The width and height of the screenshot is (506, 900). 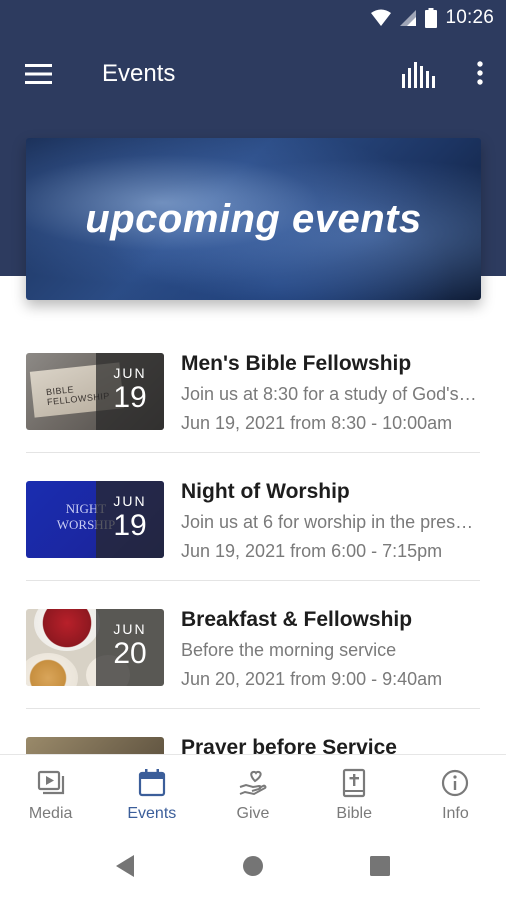 I want to click on date-badge: JUN 20, so click(x=130, y=647).